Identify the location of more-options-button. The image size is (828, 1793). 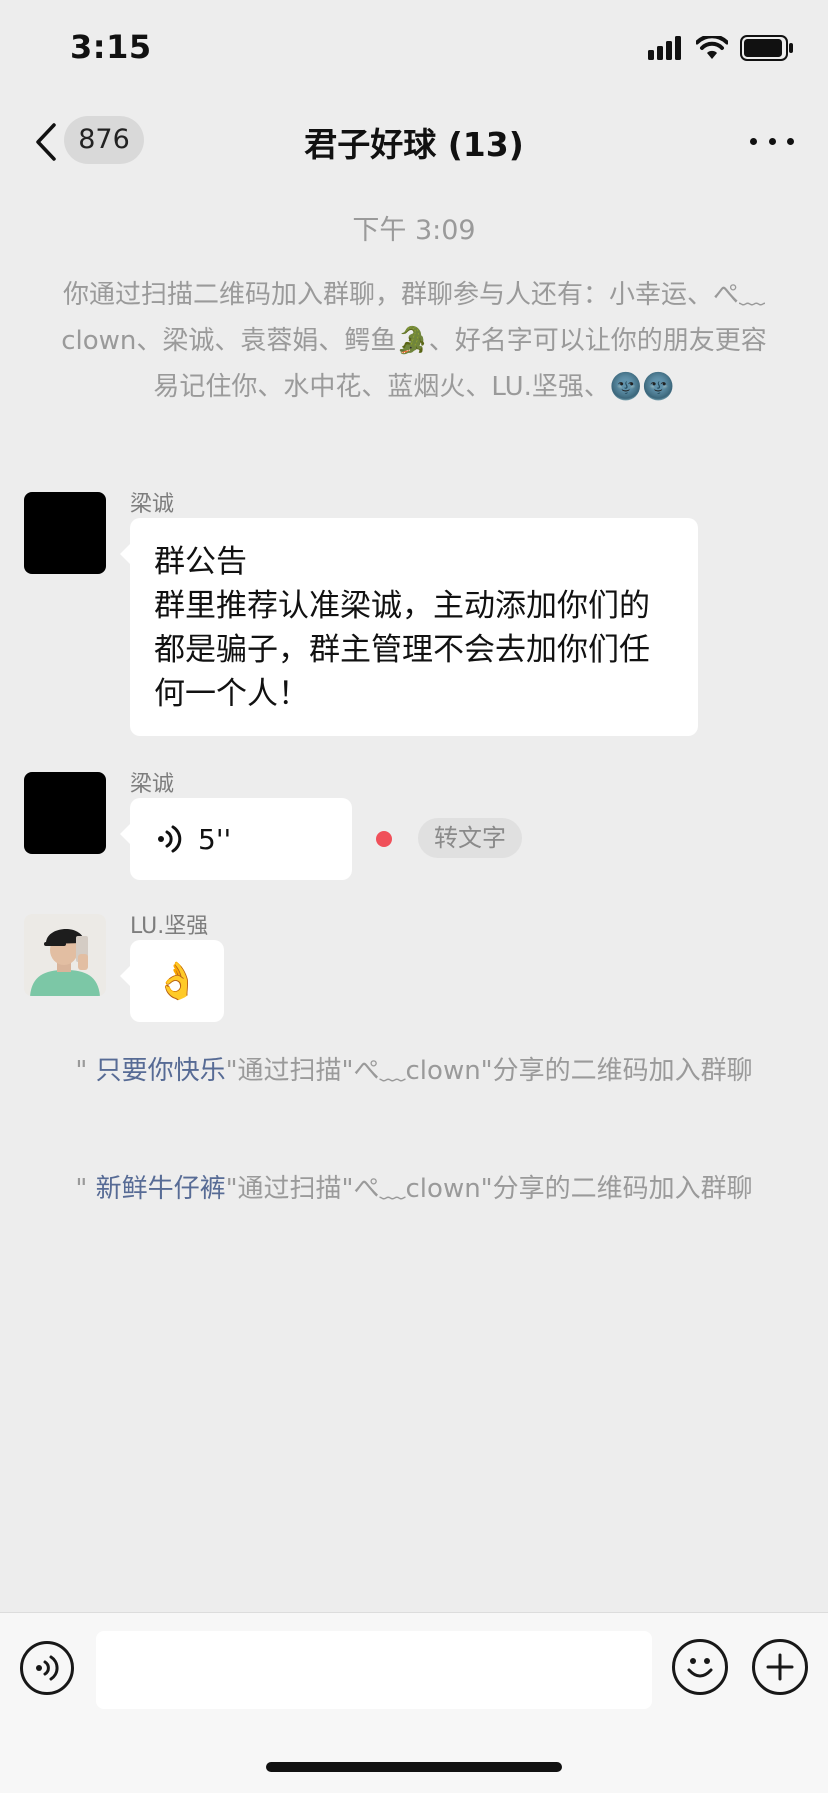
(772, 141).